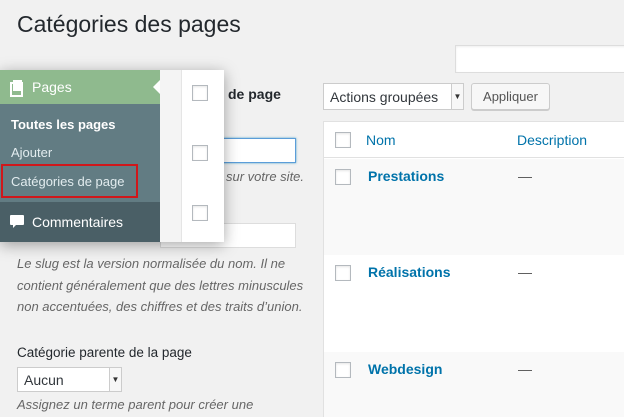  I want to click on menu-item-pages-label: Pages, so click(52, 87).